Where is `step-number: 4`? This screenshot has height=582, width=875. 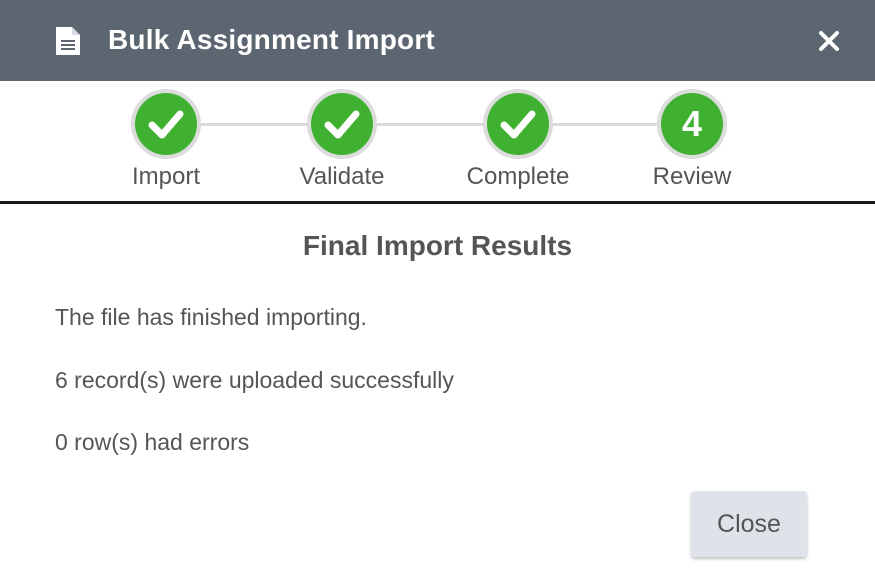 step-number: 4 is located at coordinates (692, 123).